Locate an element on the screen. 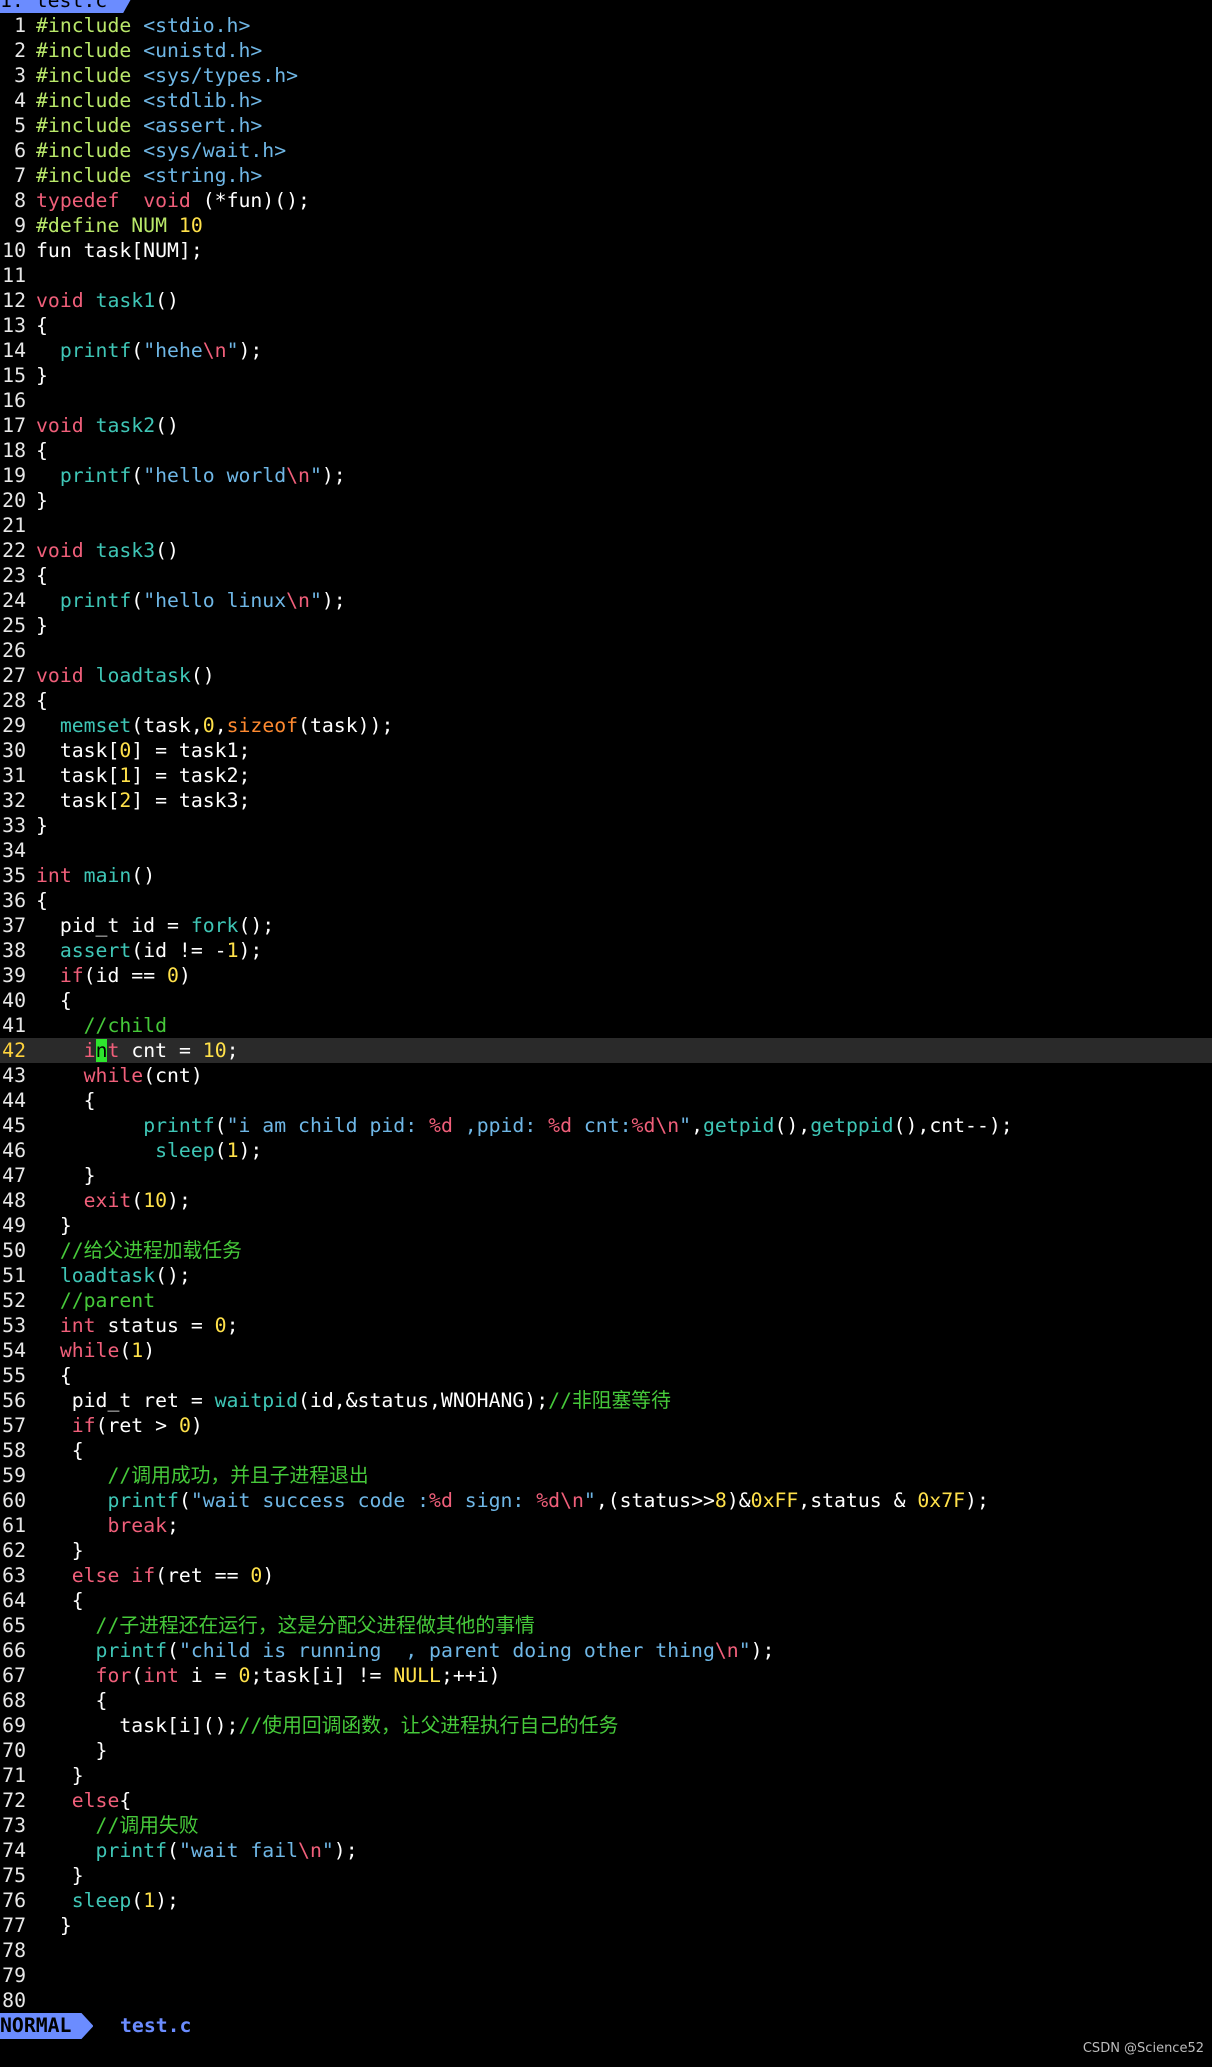  code-text: typedef void (*fun)(); is located at coordinates (173, 200).